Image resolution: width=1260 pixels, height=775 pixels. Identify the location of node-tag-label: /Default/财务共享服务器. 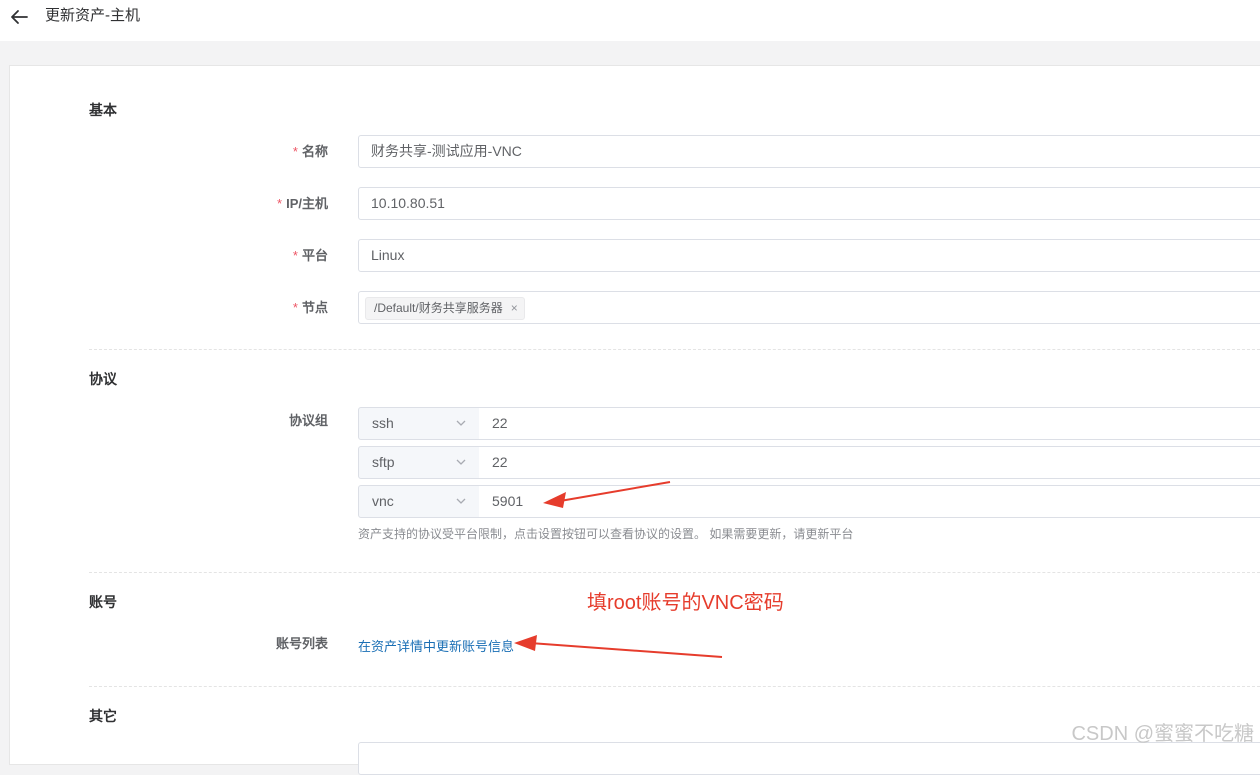
(438, 308).